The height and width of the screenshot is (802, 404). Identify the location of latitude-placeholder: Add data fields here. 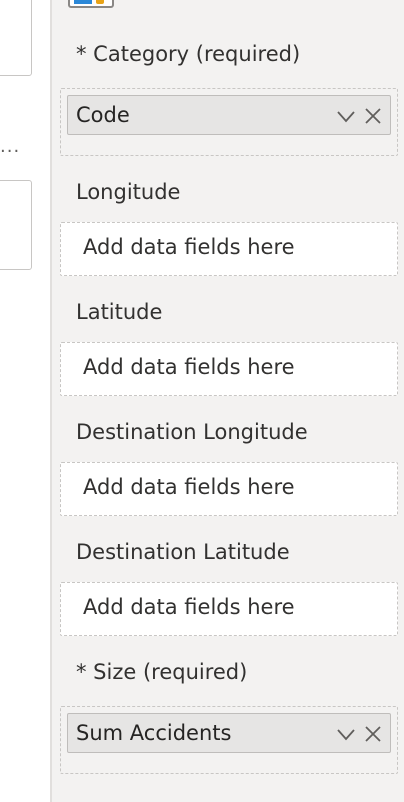
(189, 367).